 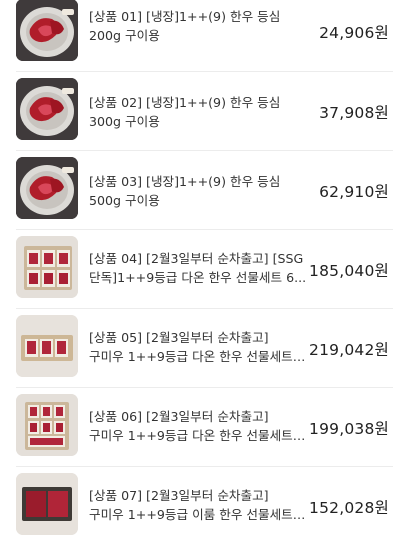 What do you see at coordinates (349, 271) in the screenshot?
I see `product-price: 185,040원` at bounding box center [349, 271].